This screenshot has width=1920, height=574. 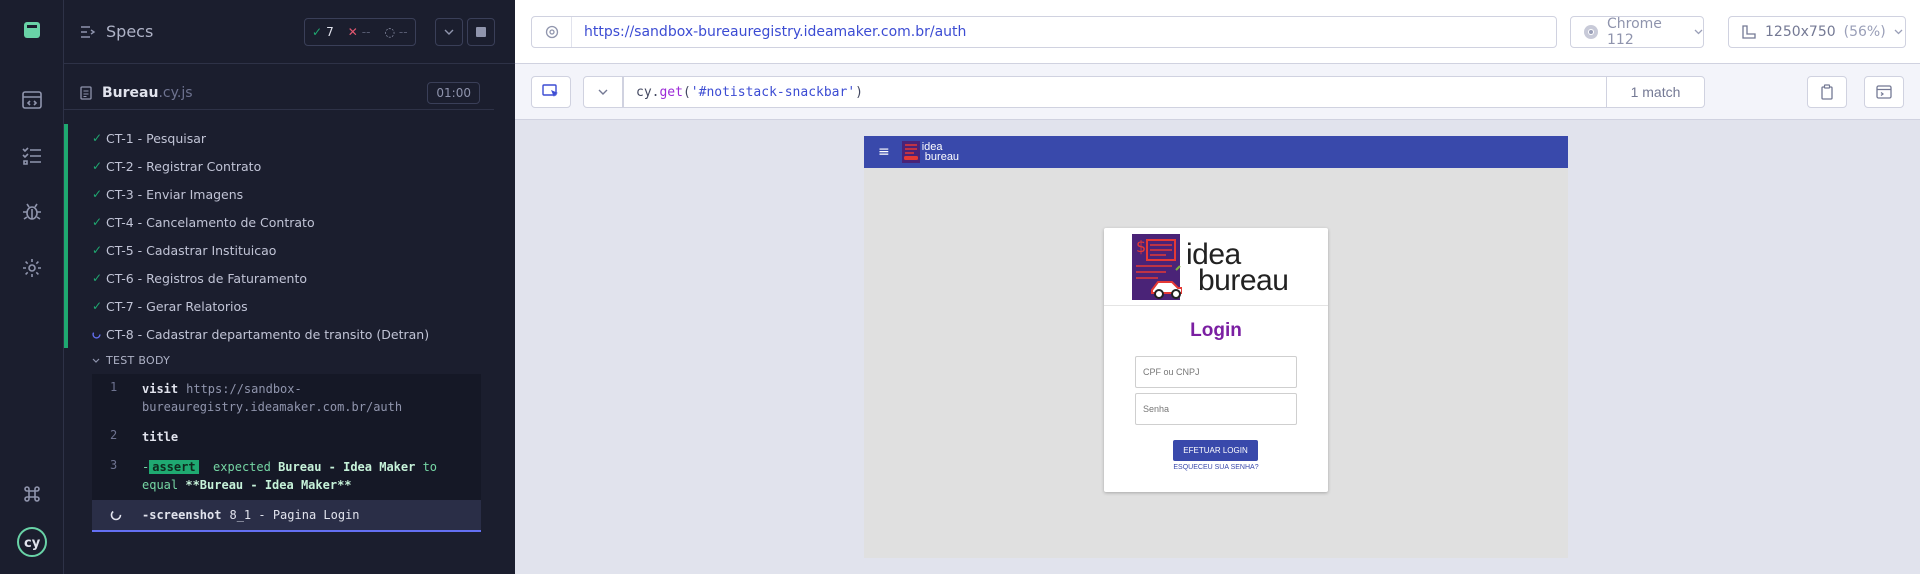 I want to click on command-icon, so click(x=32, y=494).